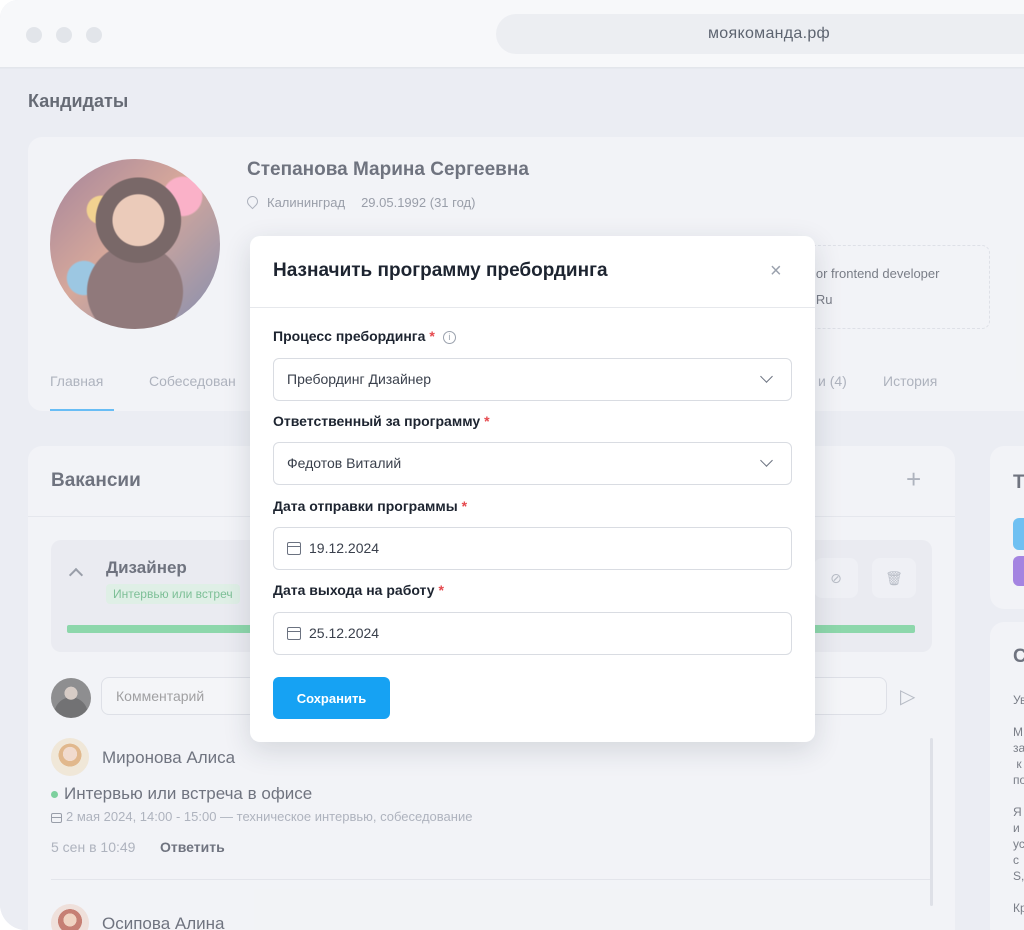 This screenshot has height=930, width=1024. I want to click on preboarding-process-select: Пребординг Дизайнер, so click(532, 379).